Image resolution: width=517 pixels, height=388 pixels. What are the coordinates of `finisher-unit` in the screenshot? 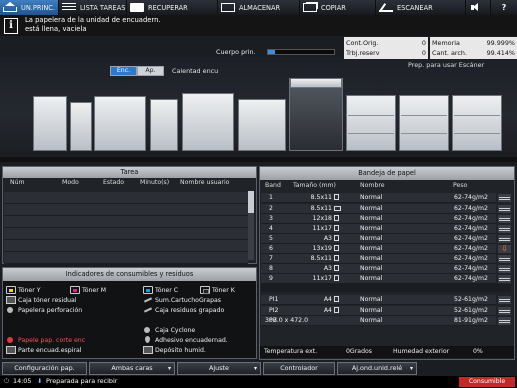 It's located at (81, 126).